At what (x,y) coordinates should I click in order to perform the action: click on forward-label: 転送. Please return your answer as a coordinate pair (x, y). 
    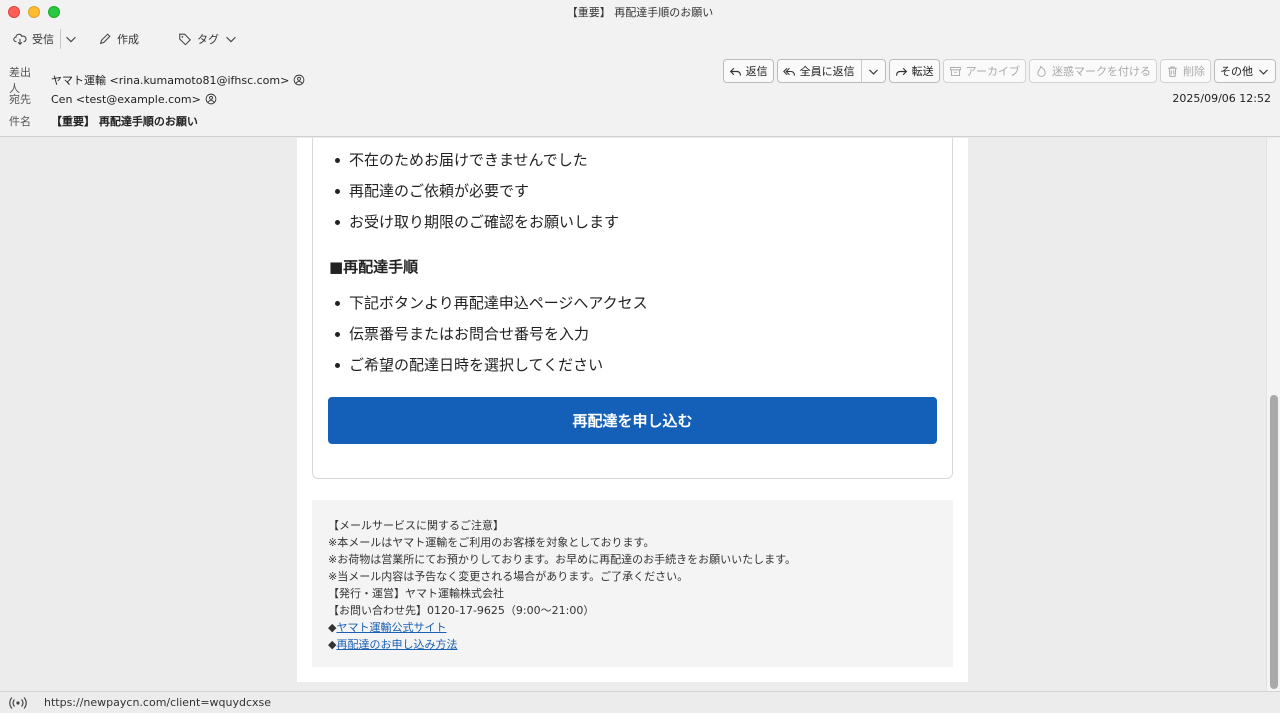
    Looking at the image, I should click on (922, 71).